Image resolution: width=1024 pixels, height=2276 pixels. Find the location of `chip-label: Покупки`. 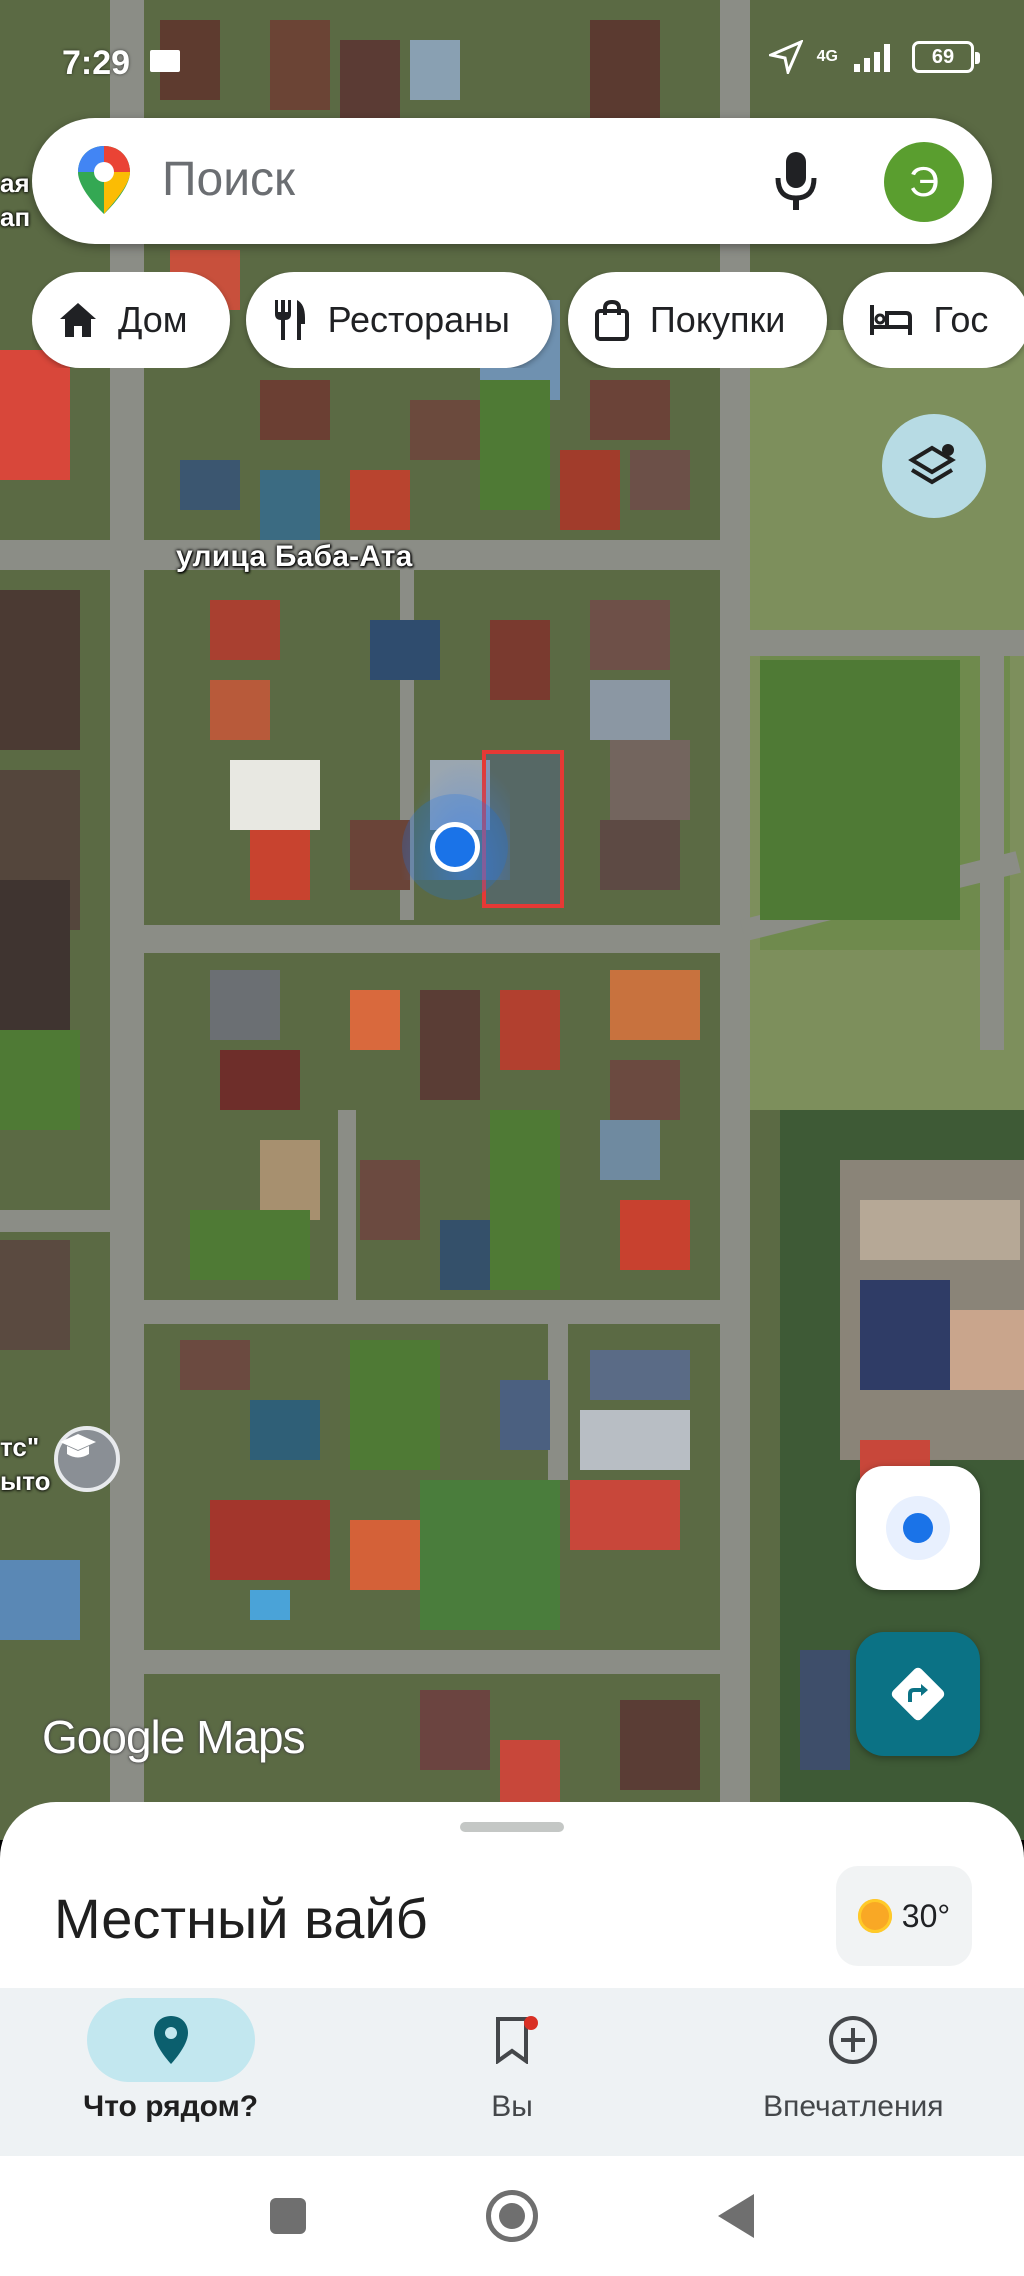

chip-label: Покупки is located at coordinates (717, 319).